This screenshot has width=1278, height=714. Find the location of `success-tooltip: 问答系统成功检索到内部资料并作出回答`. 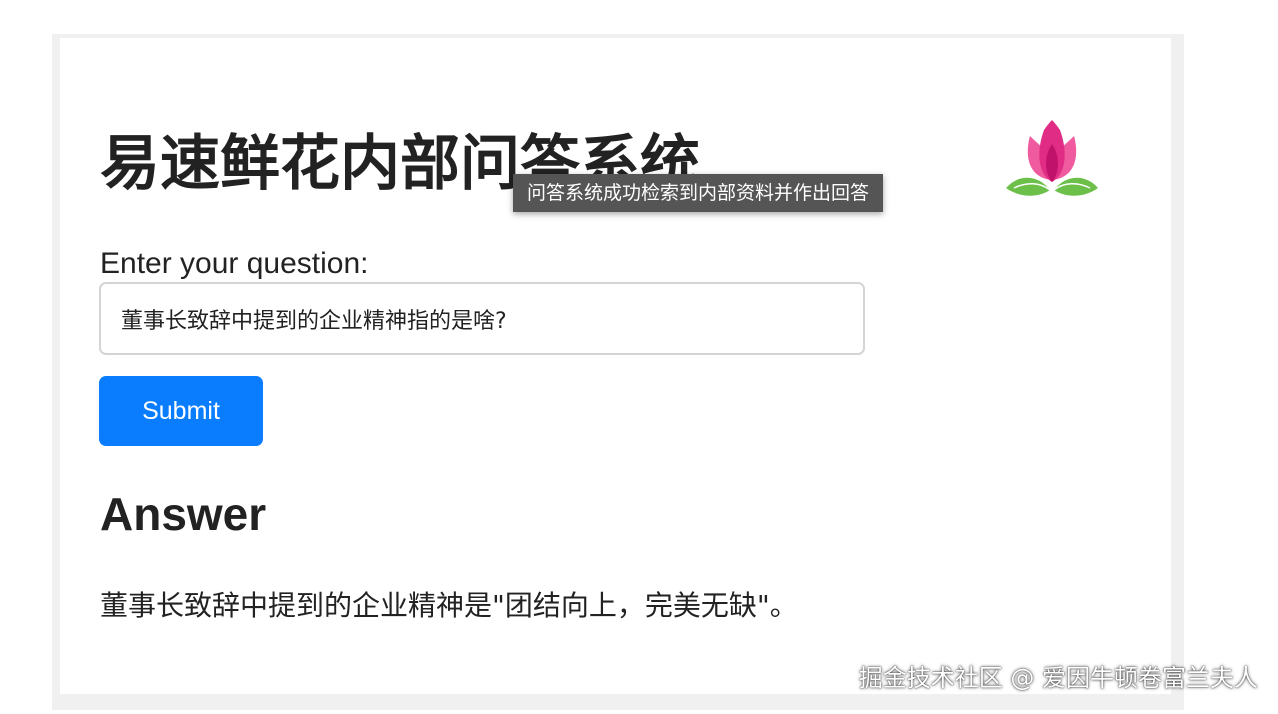

success-tooltip: 问答系统成功检索到内部资料并作出回答 is located at coordinates (698, 193).